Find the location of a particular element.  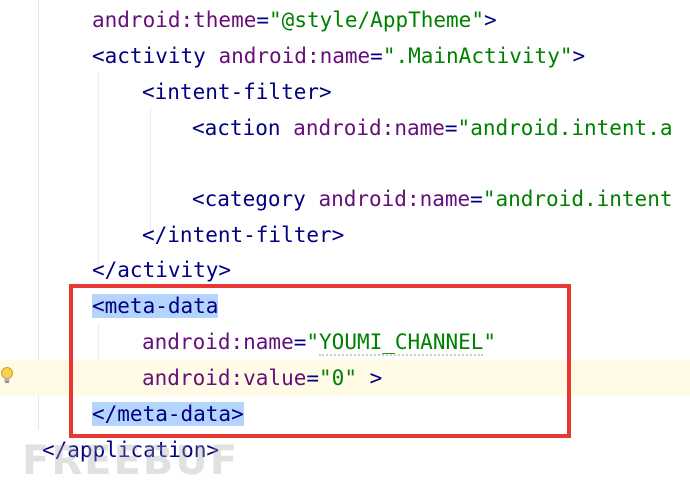

attribute-value: ".MainActivity" is located at coordinates (477, 56).